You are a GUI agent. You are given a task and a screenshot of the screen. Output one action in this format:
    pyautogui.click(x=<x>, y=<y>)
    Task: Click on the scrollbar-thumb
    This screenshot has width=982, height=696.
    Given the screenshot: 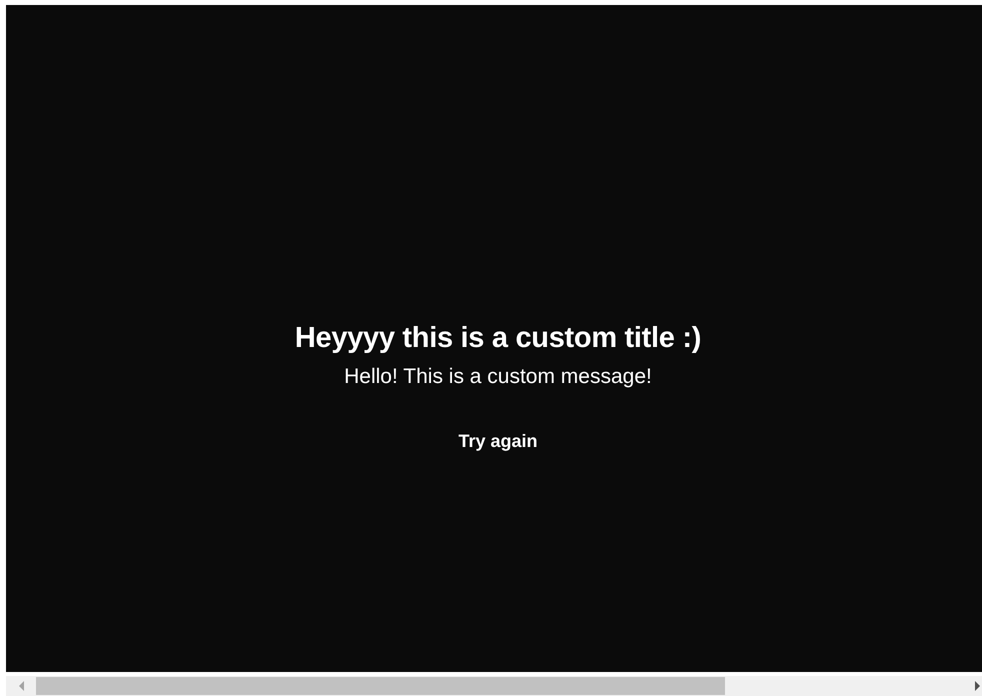 What is the action you would take?
    pyautogui.click(x=380, y=686)
    